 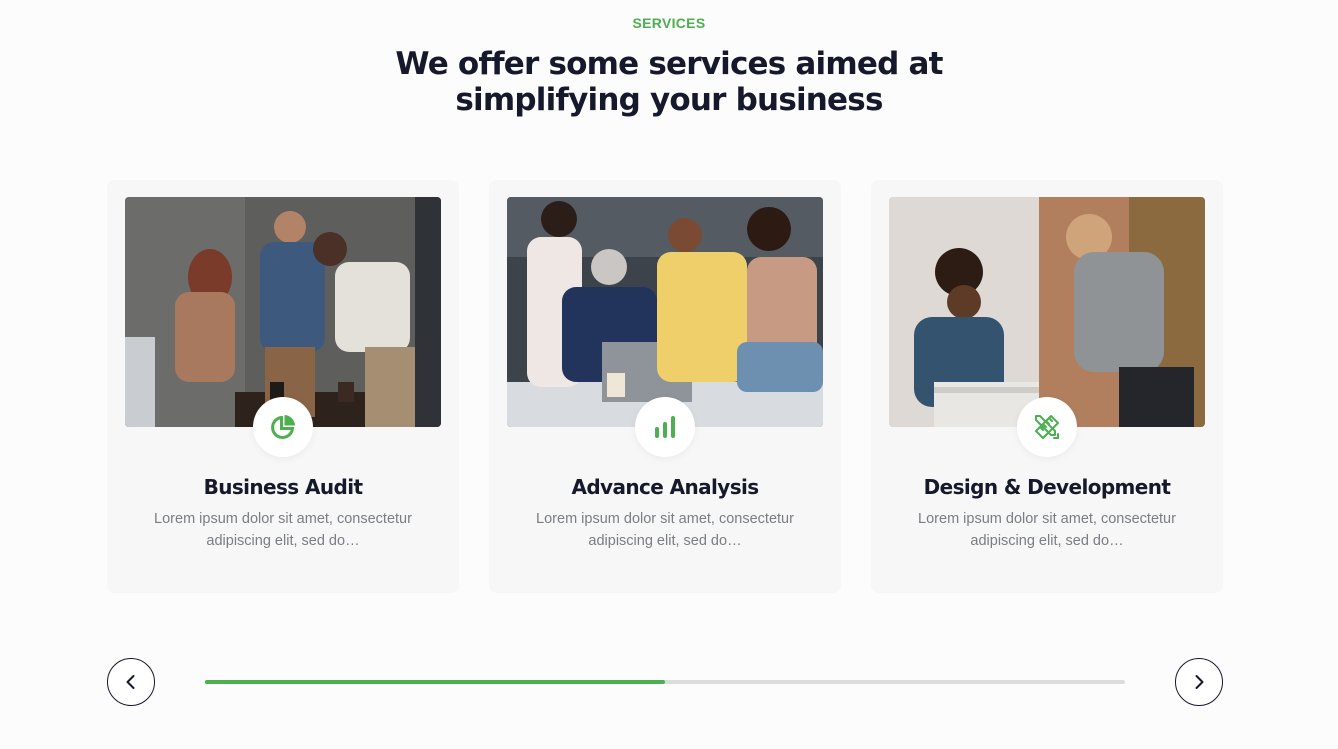 I want to click on bar-chart-icon-badge, so click(x=665, y=427).